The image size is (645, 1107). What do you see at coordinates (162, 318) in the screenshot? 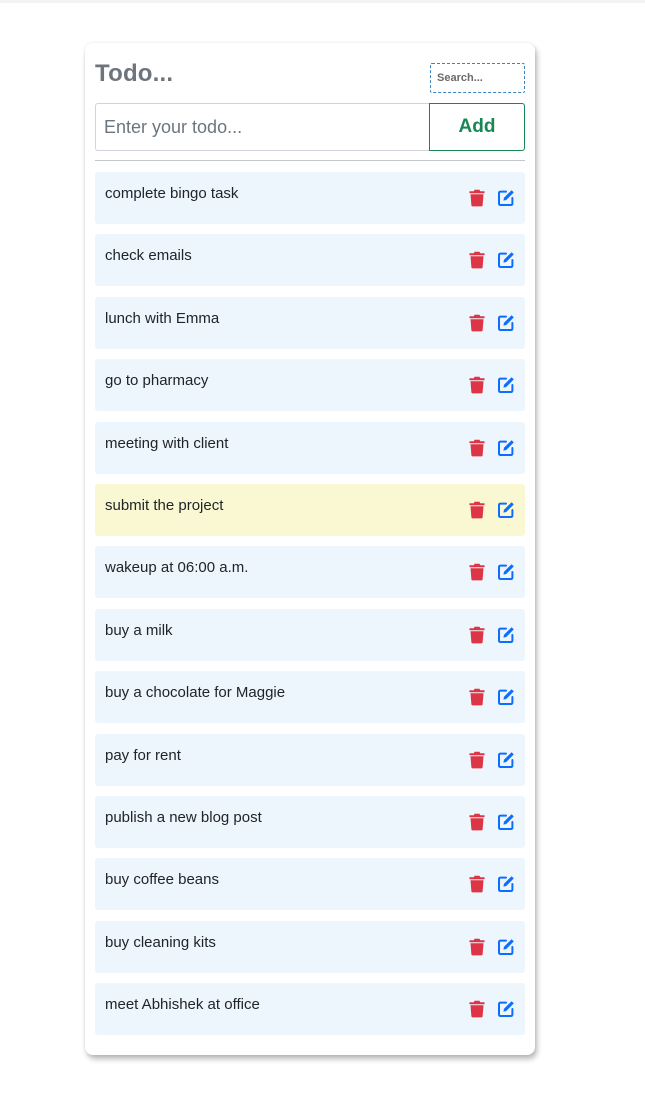
I see `todo-item-text: lunch with Emma` at bounding box center [162, 318].